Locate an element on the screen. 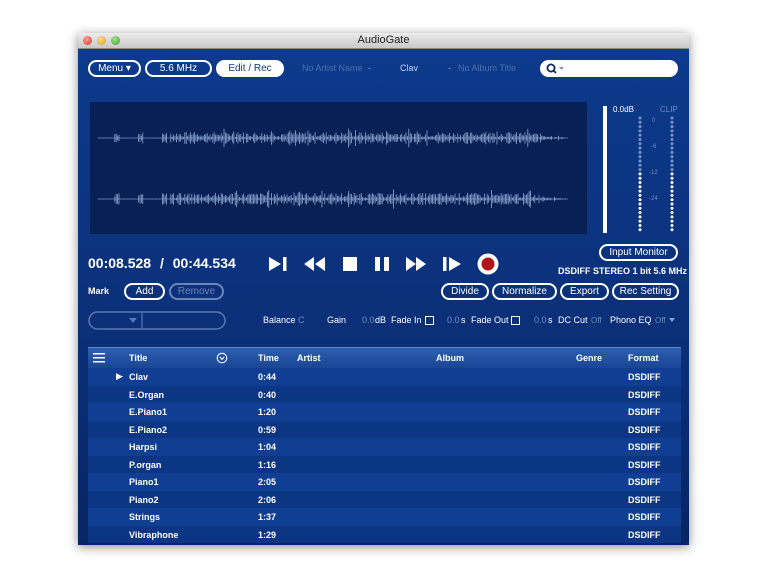 The image size is (768, 576). track-time: 0:40 is located at coordinates (267, 394).